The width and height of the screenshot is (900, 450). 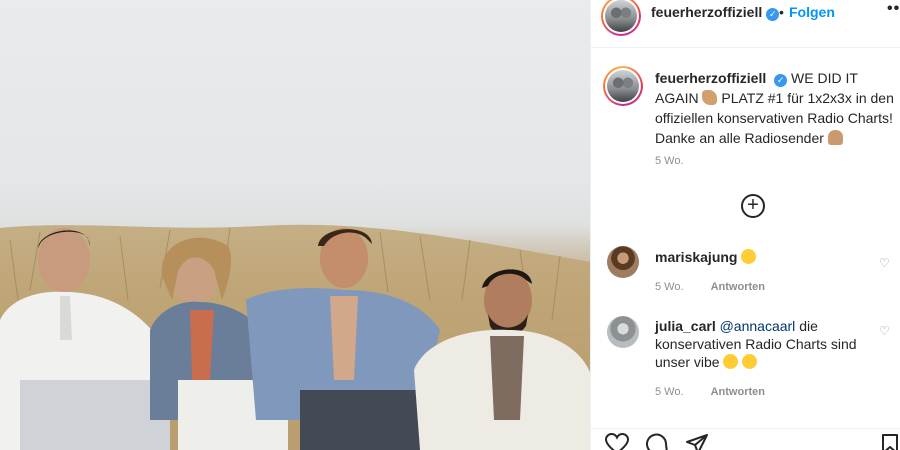 I want to click on header-avatar, so click(x=621, y=18).